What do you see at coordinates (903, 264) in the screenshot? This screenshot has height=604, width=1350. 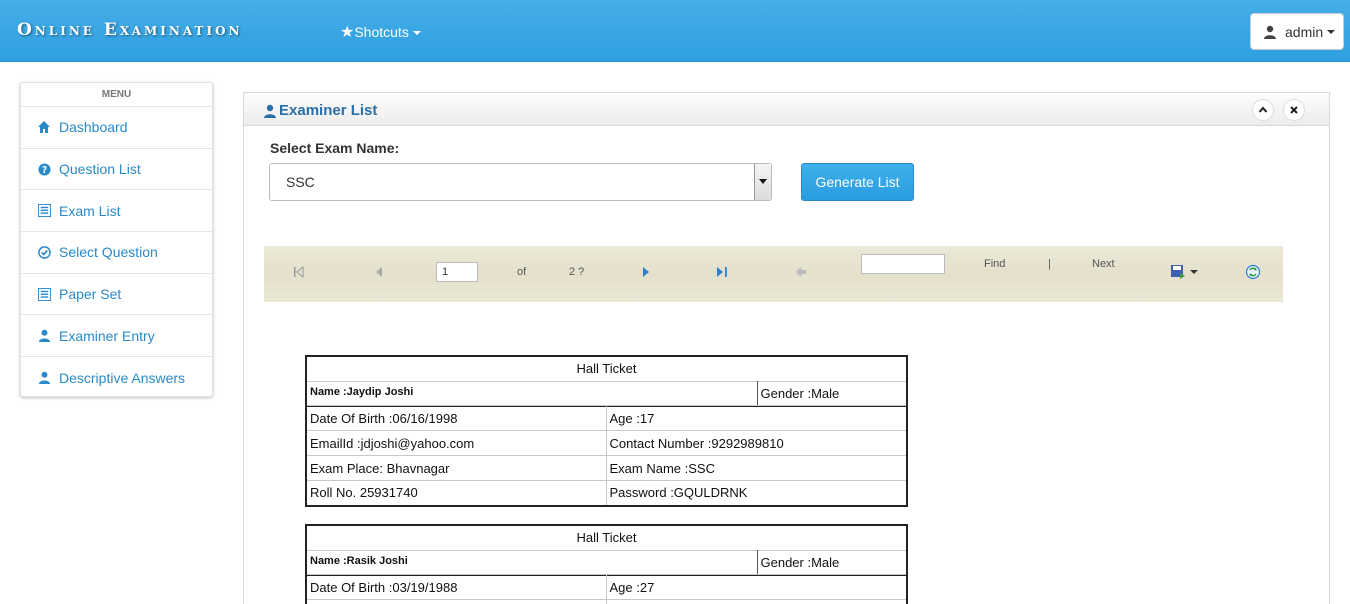 I see `find-text-input` at bounding box center [903, 264].